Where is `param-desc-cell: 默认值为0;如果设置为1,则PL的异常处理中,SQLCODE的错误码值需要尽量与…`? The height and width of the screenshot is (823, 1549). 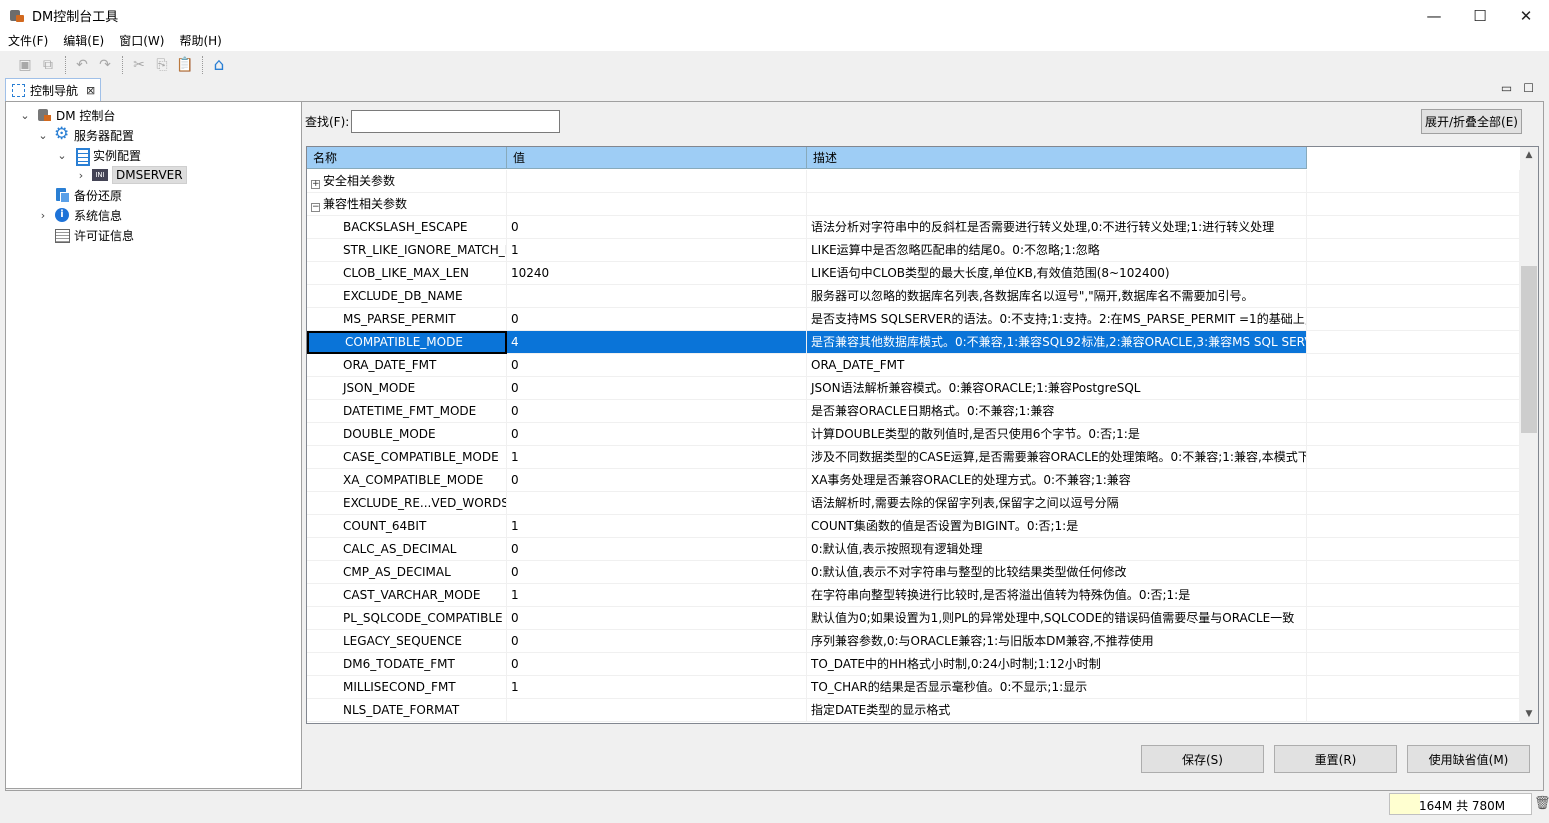 param-desc-cell: 默认值为0;如果设置为1,则PL的异常处理中,SQLCODE的错误码值需要尽量与… is located at coordinates (1057, 618).